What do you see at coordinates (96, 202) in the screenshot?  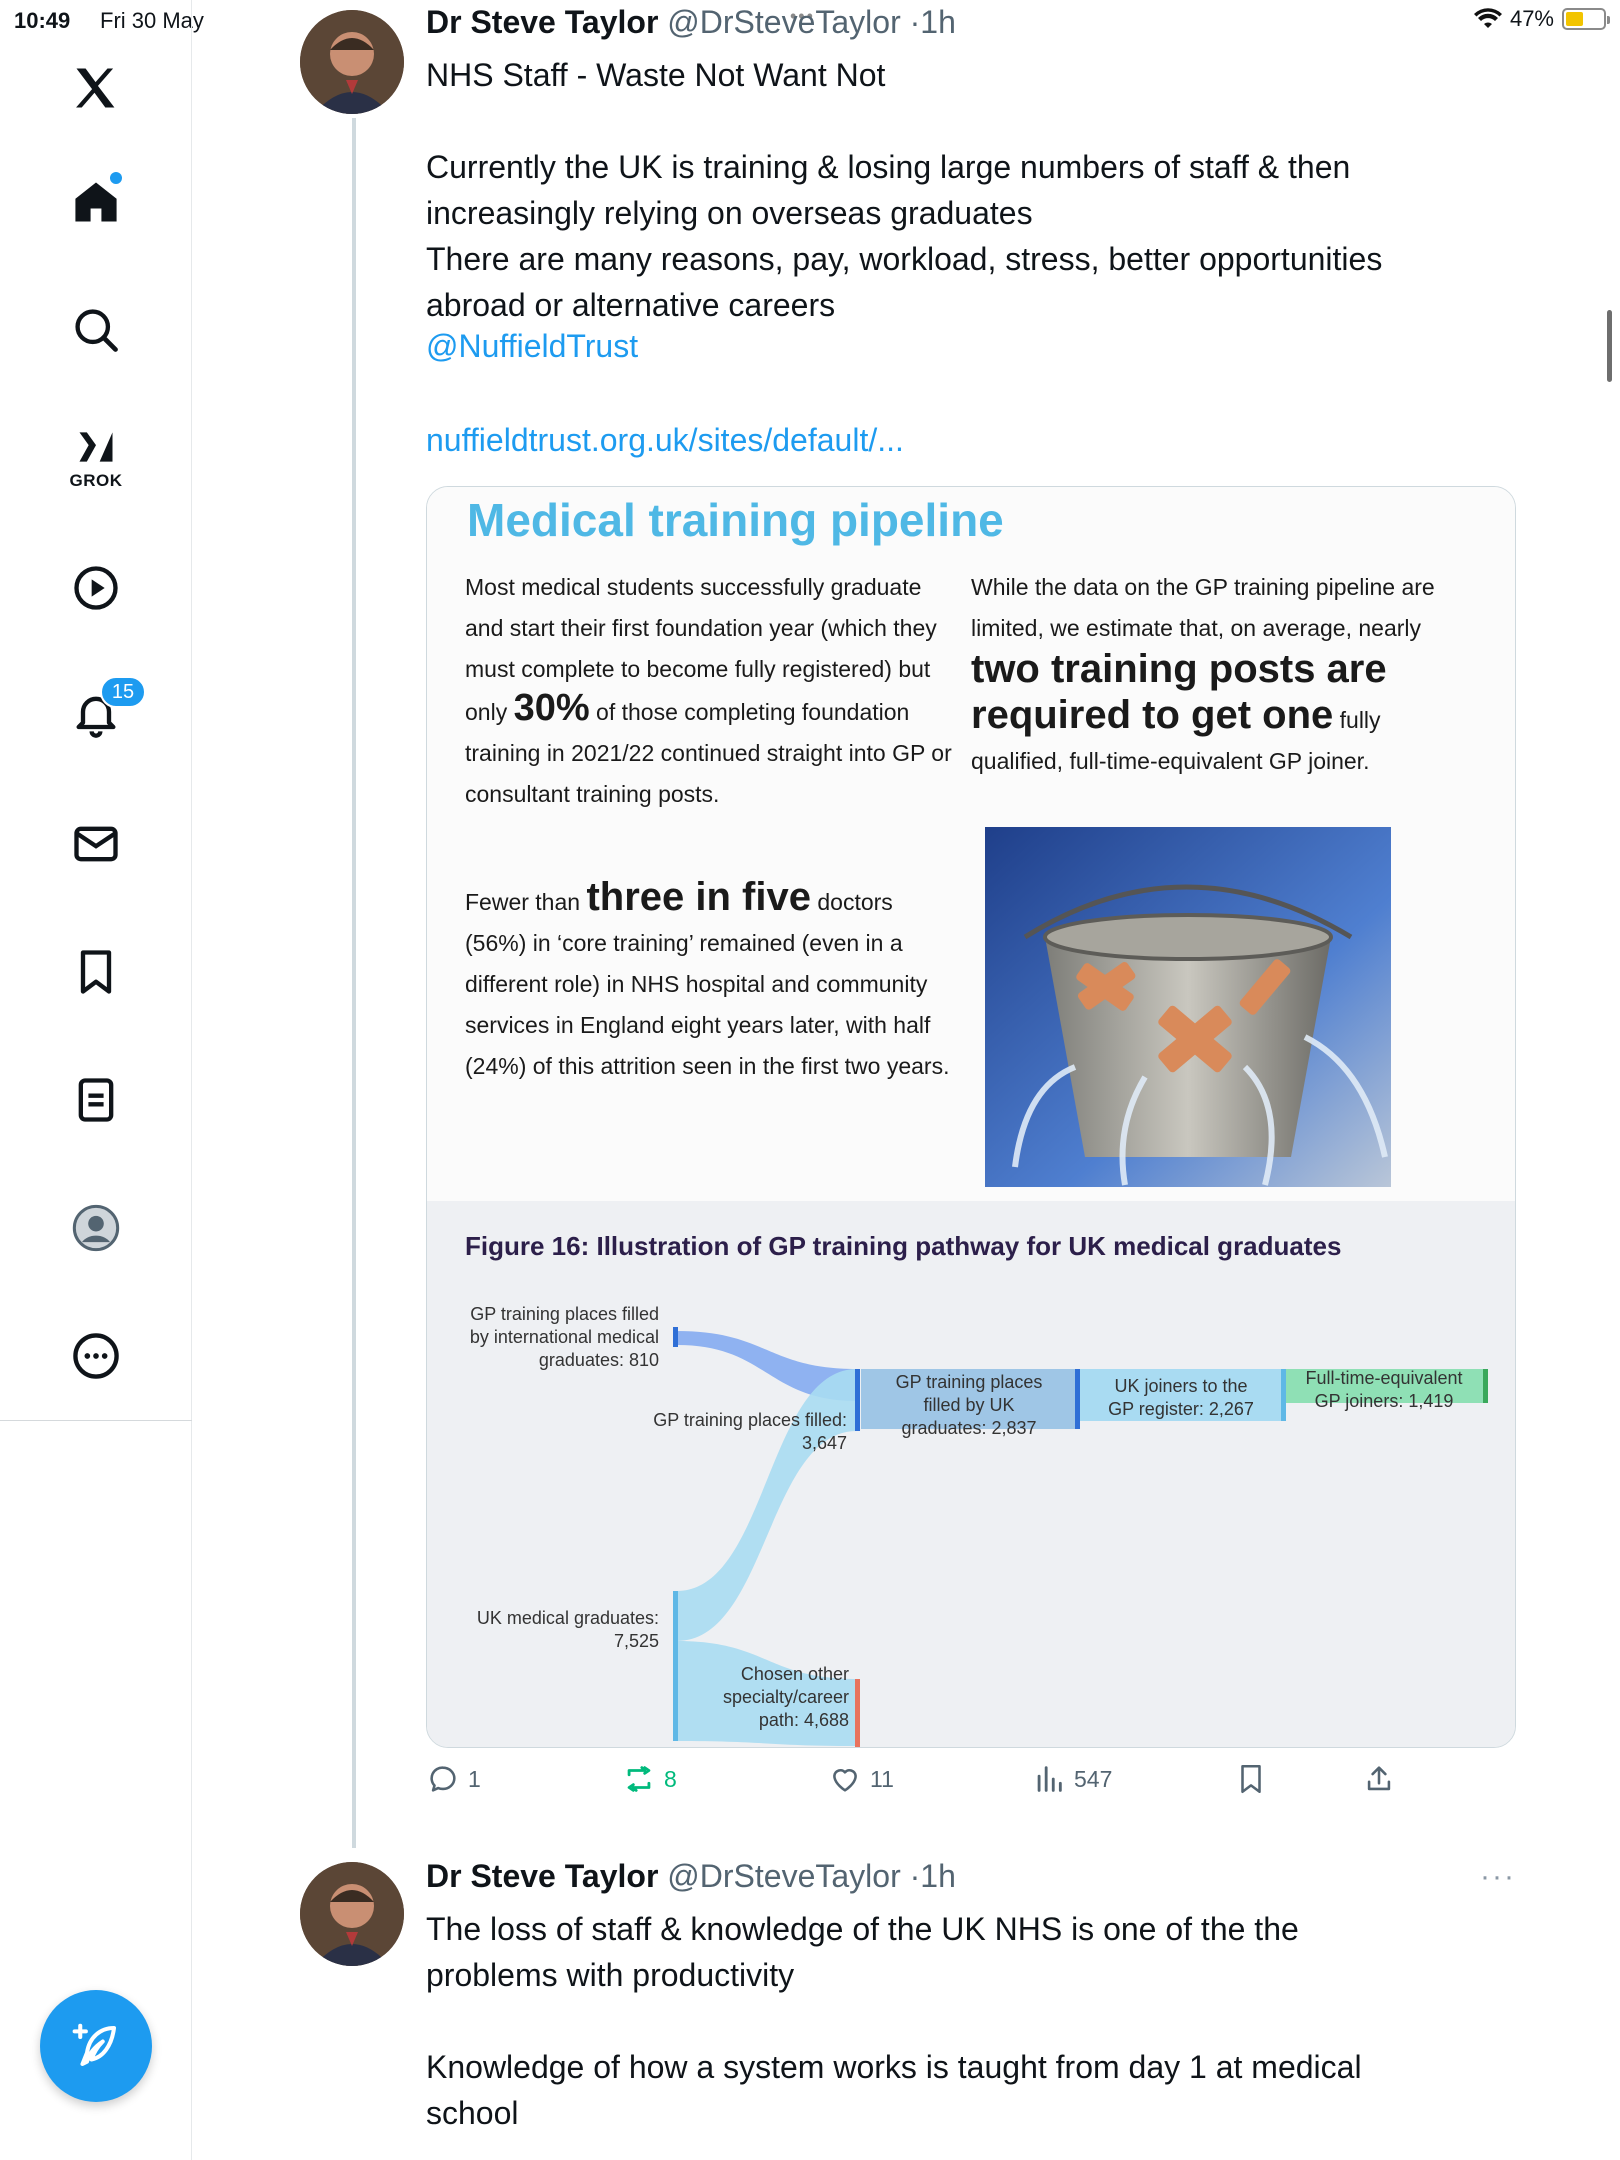 I see `home-icon` at bounding box center [96, 202].